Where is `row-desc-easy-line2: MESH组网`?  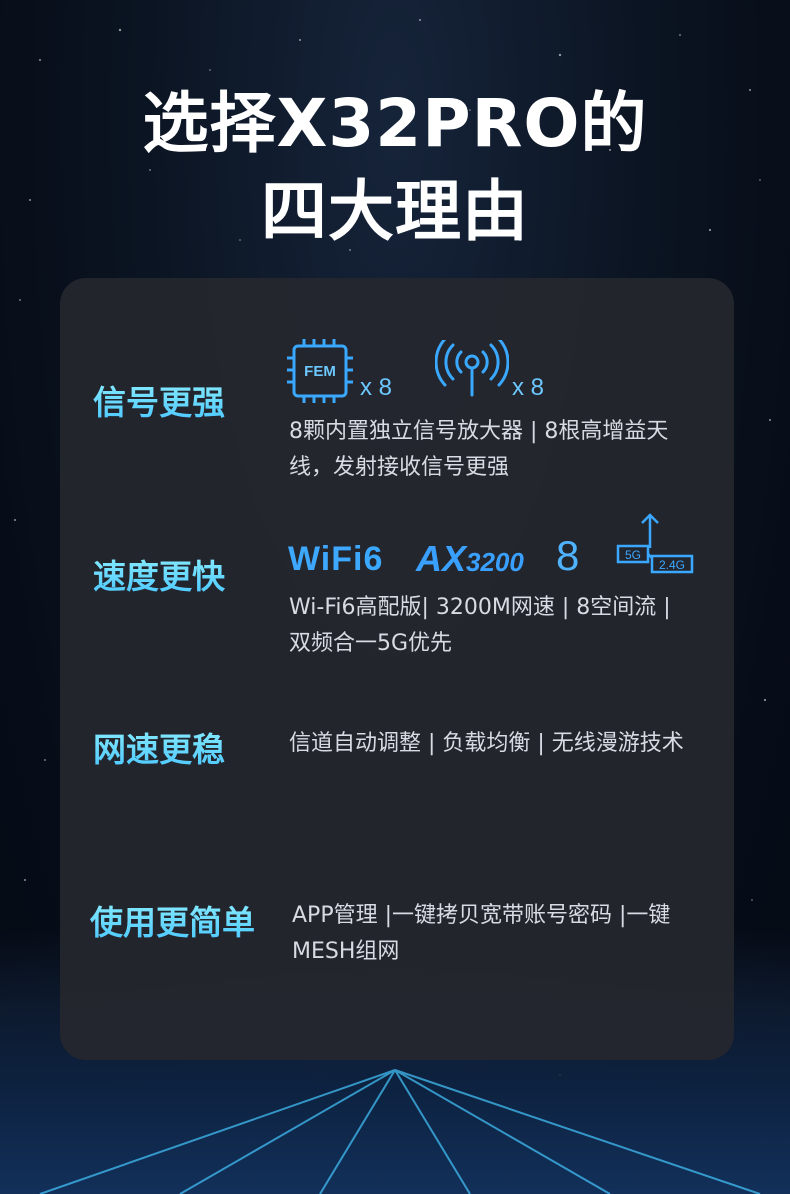
row-desc-easy-line2: MESH组网 is located at coordinates (346, 951).